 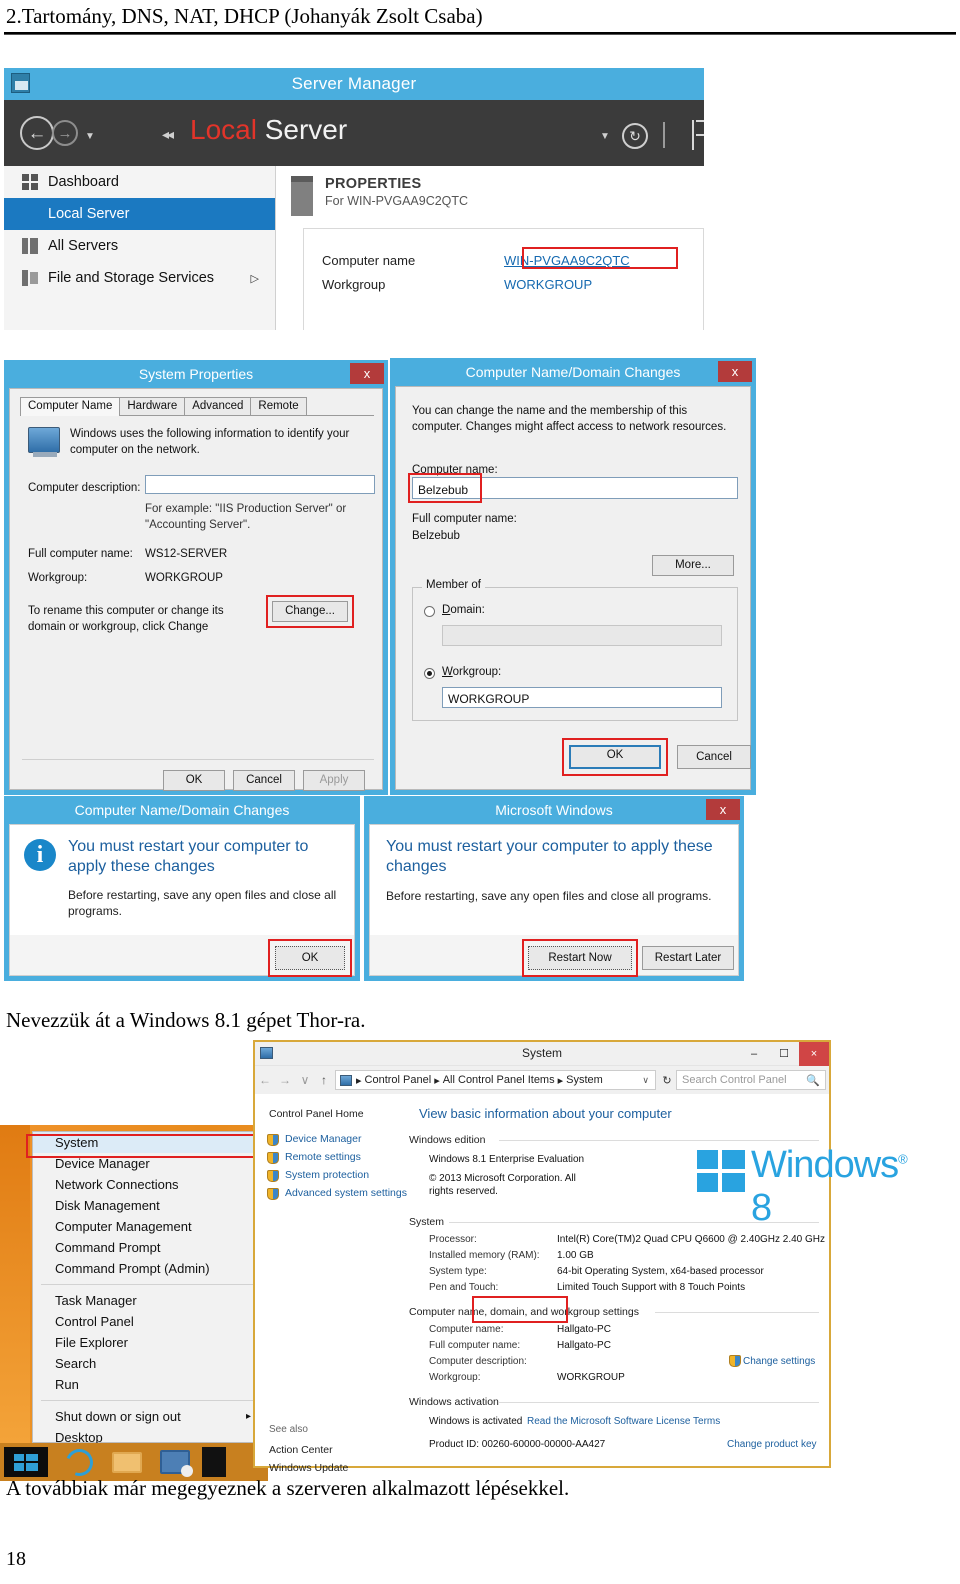 What do you see at coordinates (398, 1080) in the screenshot?
I see `breadcrumb-item-control-panel: Control Panel` at bounding box center [398, 1080].